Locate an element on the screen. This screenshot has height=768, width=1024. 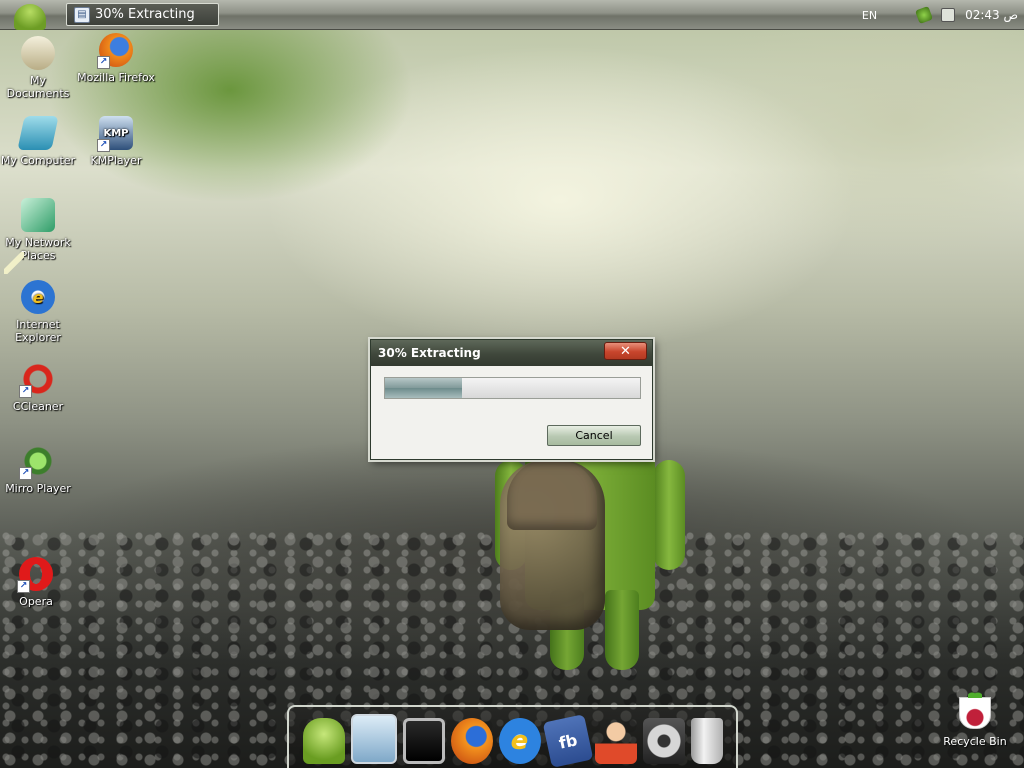
taskbar-item-extracting: ▤ 30% Extracting is located at coordinates (142, 14).